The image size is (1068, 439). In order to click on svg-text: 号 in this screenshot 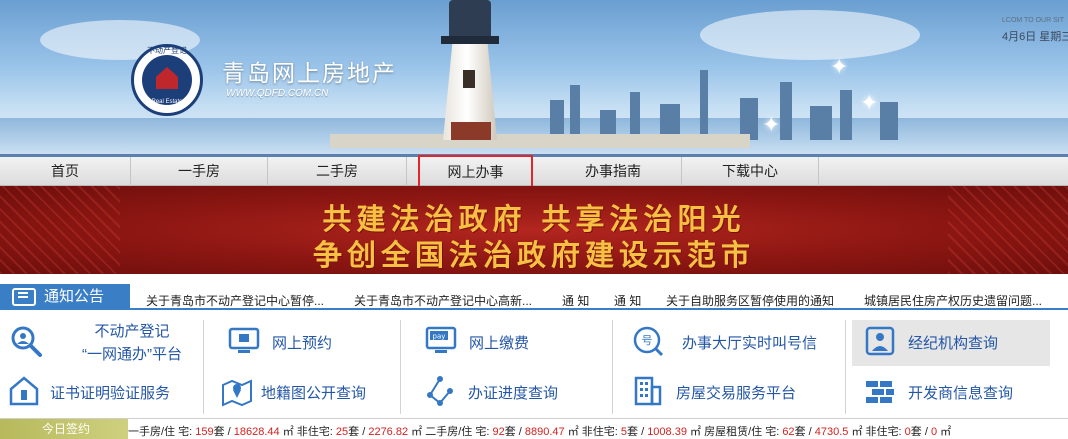, I will do `click(647, 340)`.